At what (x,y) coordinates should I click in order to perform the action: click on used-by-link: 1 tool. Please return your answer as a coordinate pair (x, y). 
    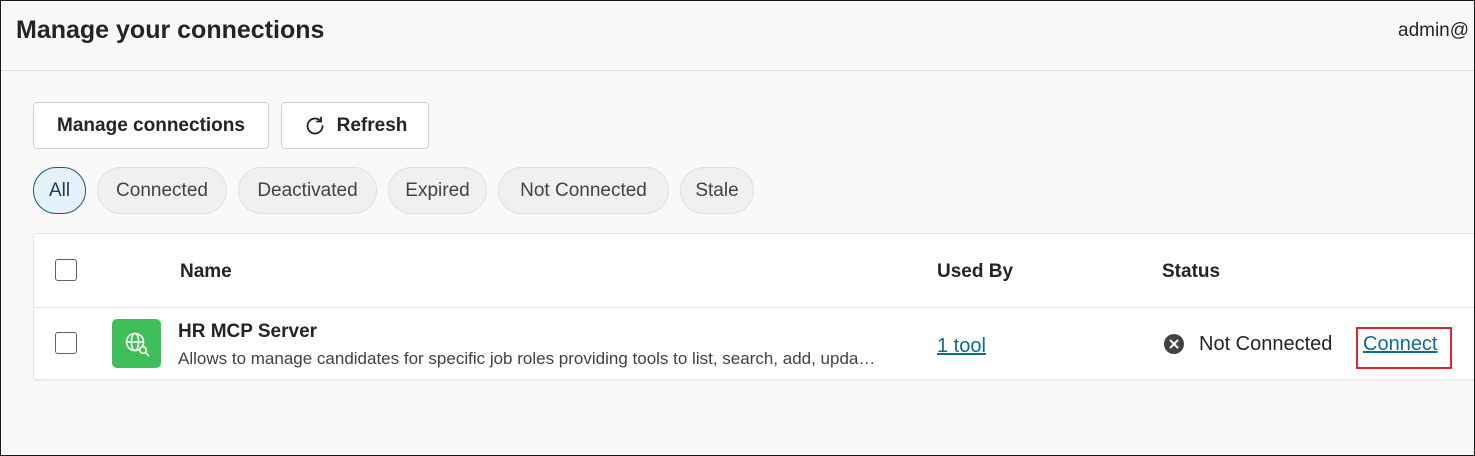
    Looking at the image, I should click on (961, 346).